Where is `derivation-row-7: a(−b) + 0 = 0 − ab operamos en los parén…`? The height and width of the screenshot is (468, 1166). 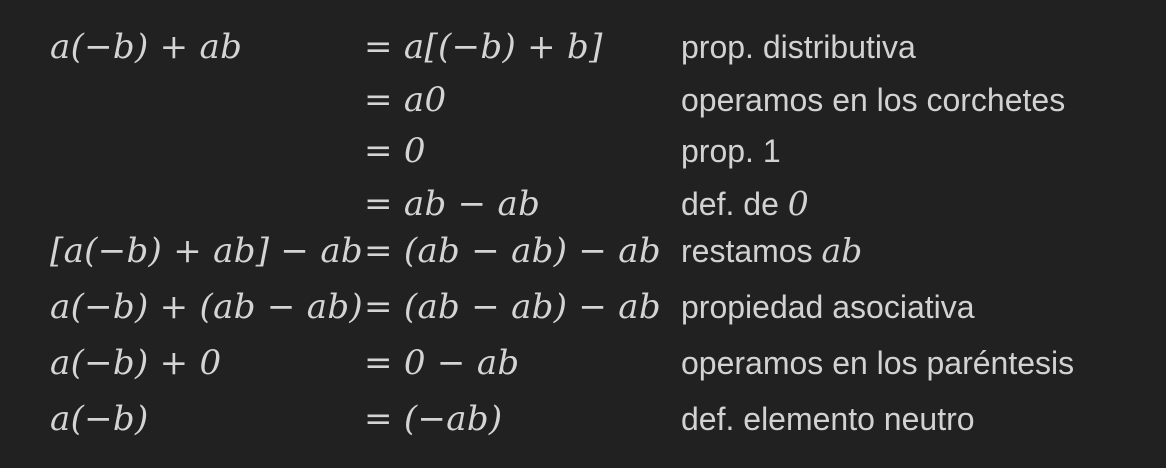 derivation-row-7: a(−b) + 0 = 0 − ab operamos en los parén… is located at coordinates (583, 363).